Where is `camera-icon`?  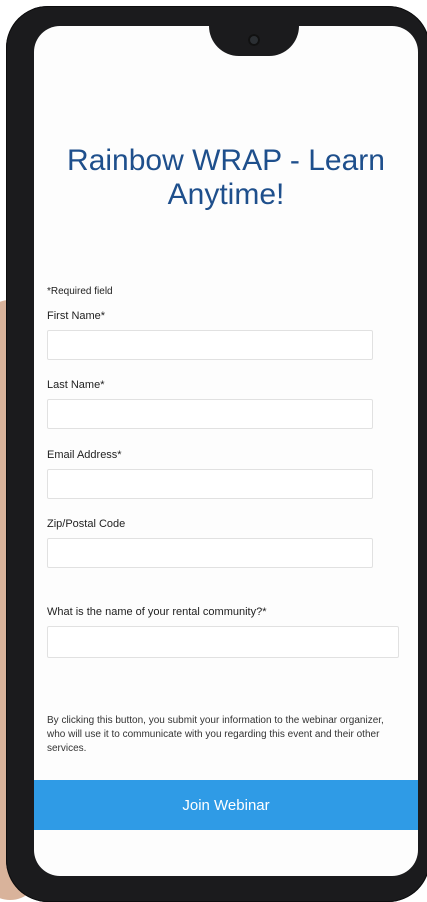 camera-icon is located at coordinates (254, 40).